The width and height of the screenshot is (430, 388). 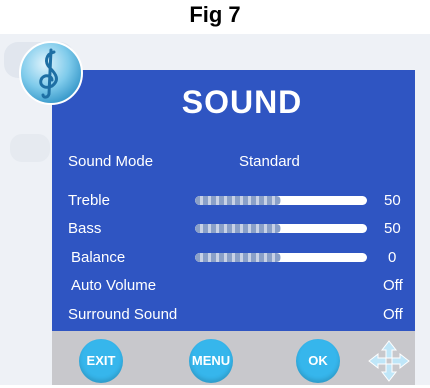 I want to click on sound-mode-label: Sound Mode, so click(x=111, y=161).